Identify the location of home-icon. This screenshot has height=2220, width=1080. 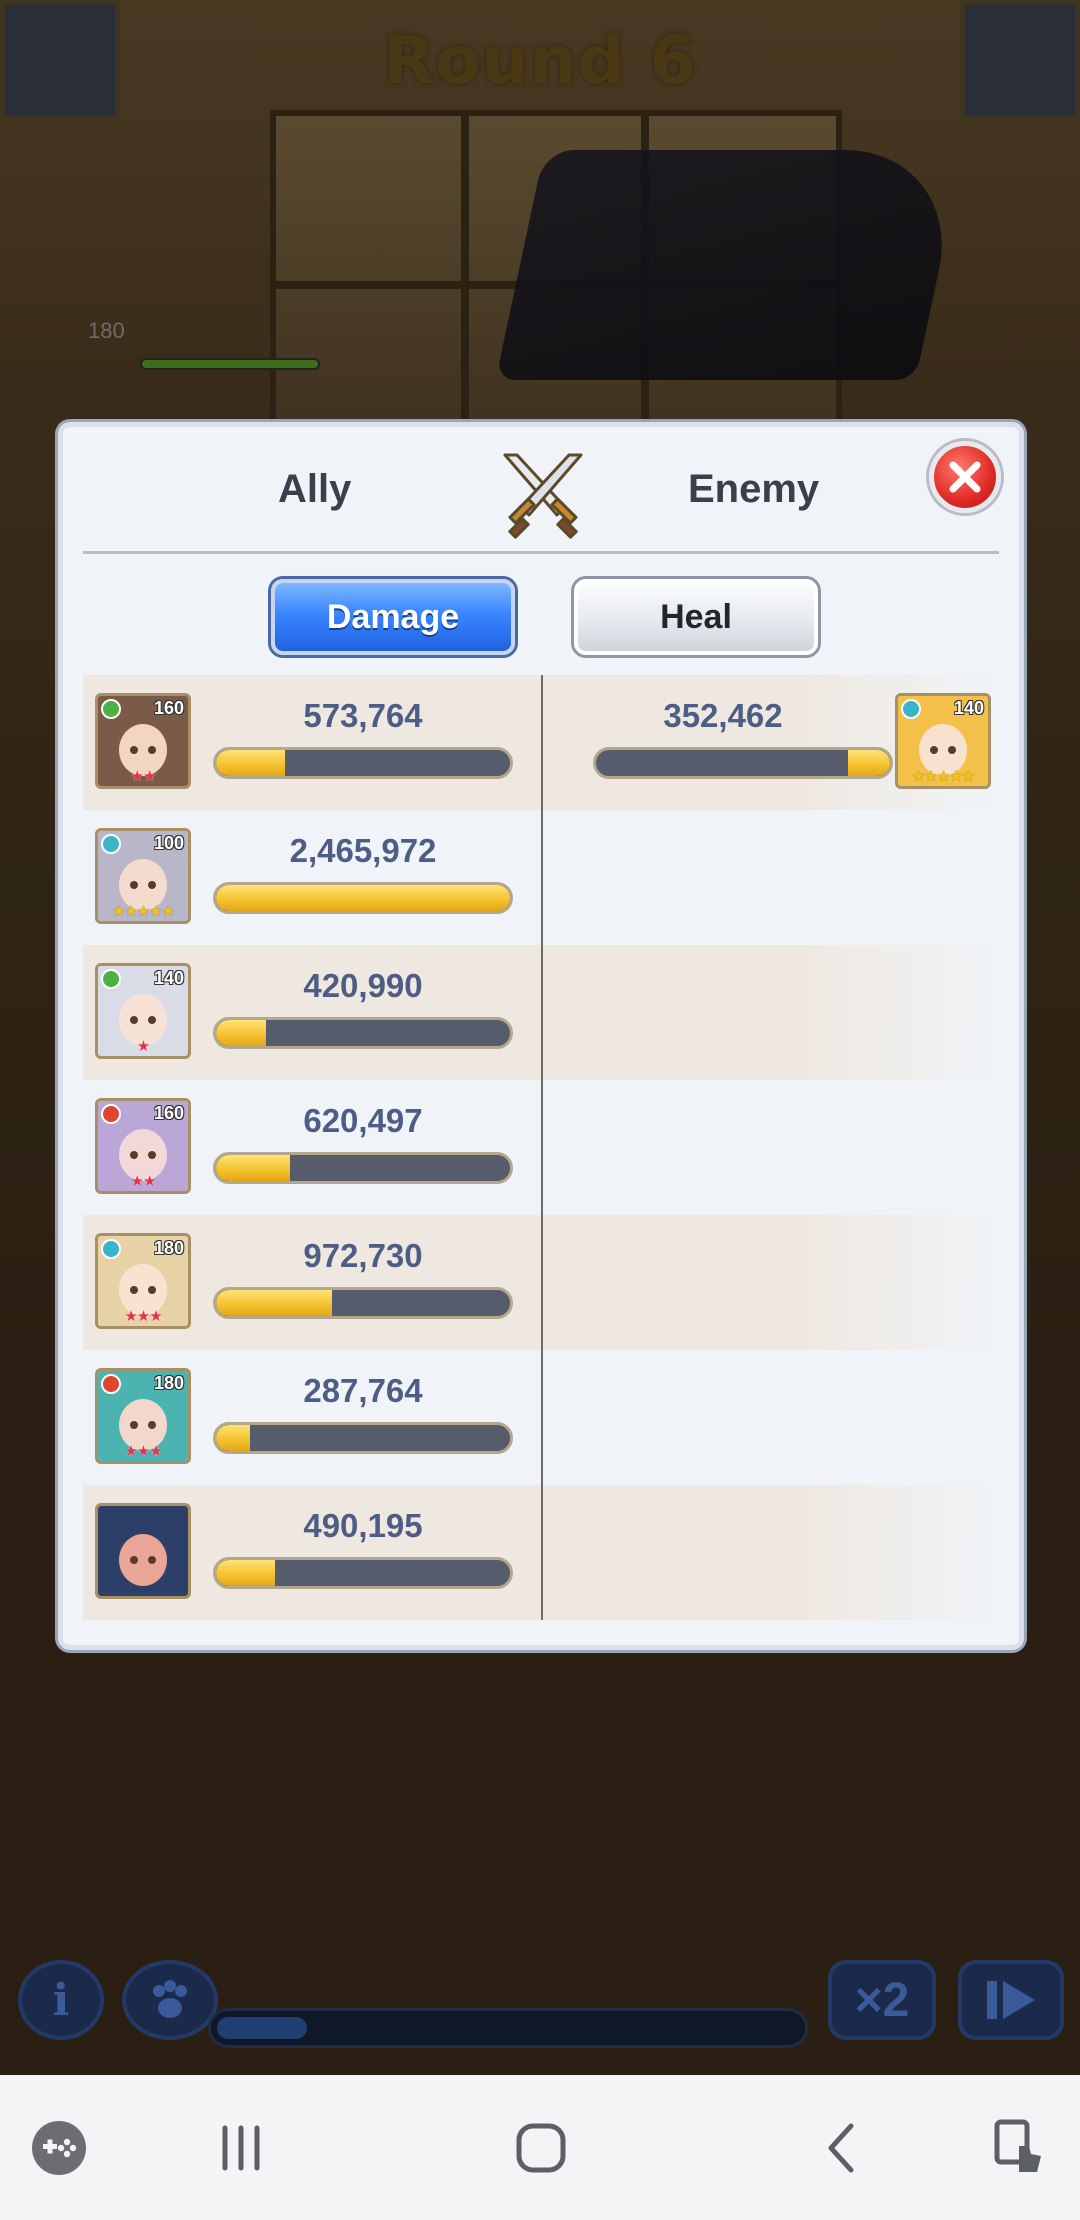
(541, 2148).